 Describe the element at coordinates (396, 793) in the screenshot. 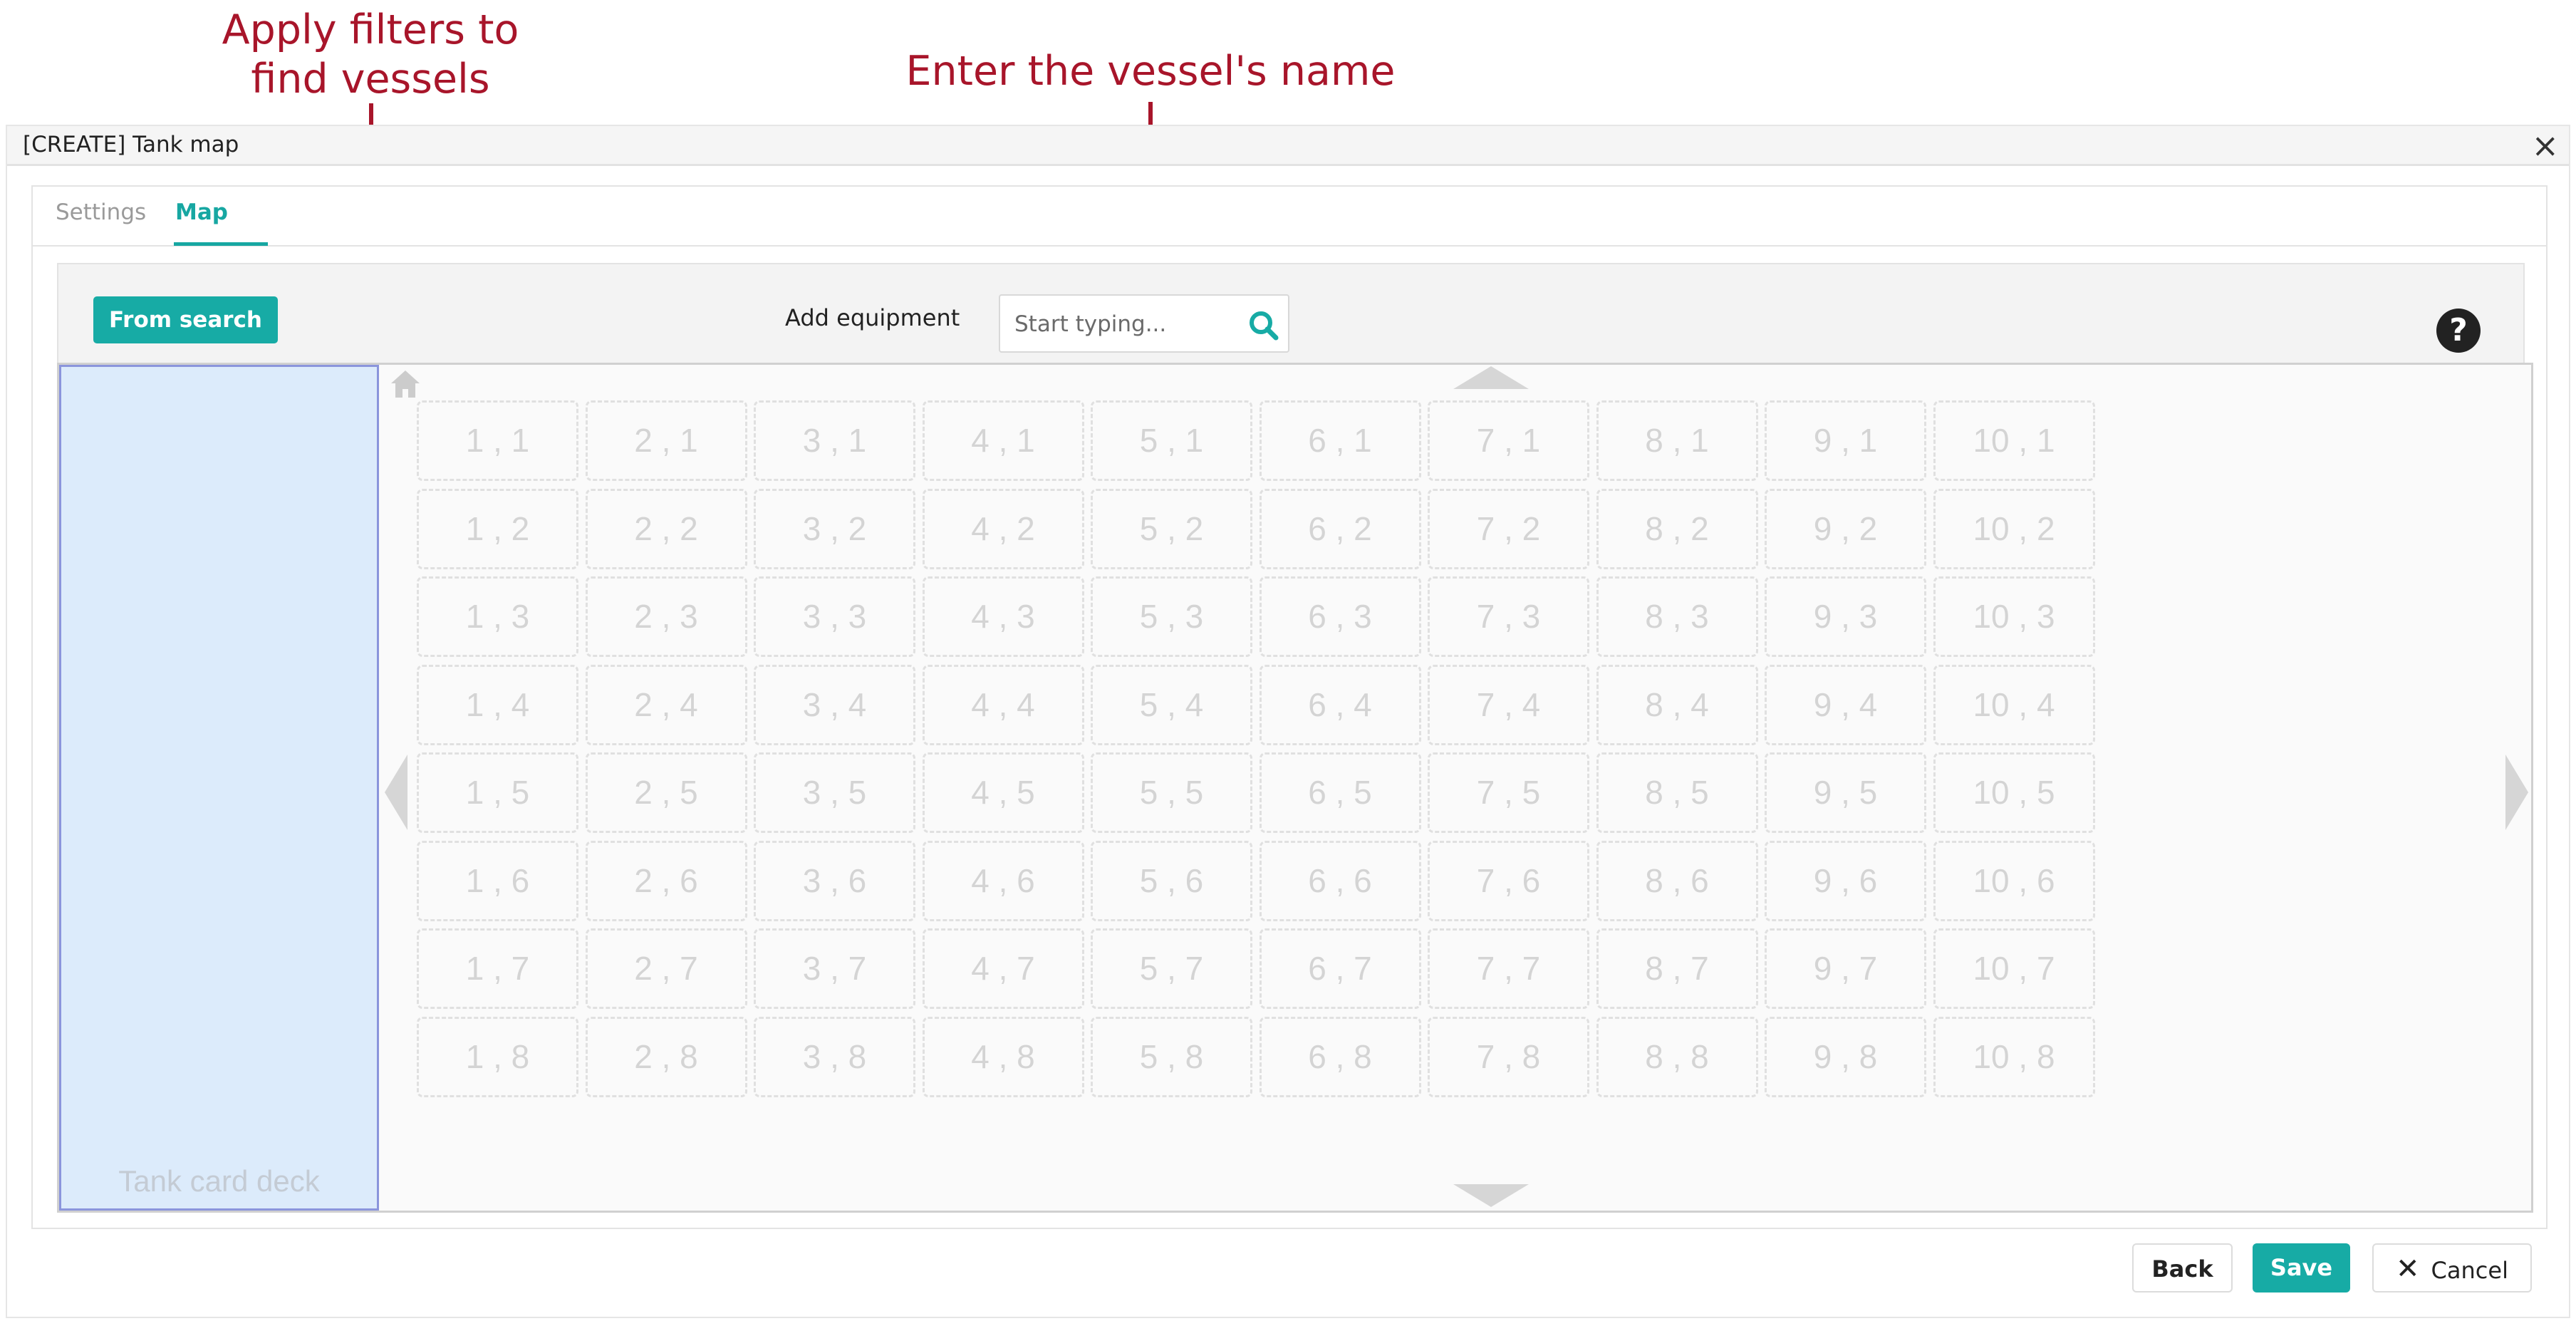

I see `scroll-left-arrow-icon` at that location.